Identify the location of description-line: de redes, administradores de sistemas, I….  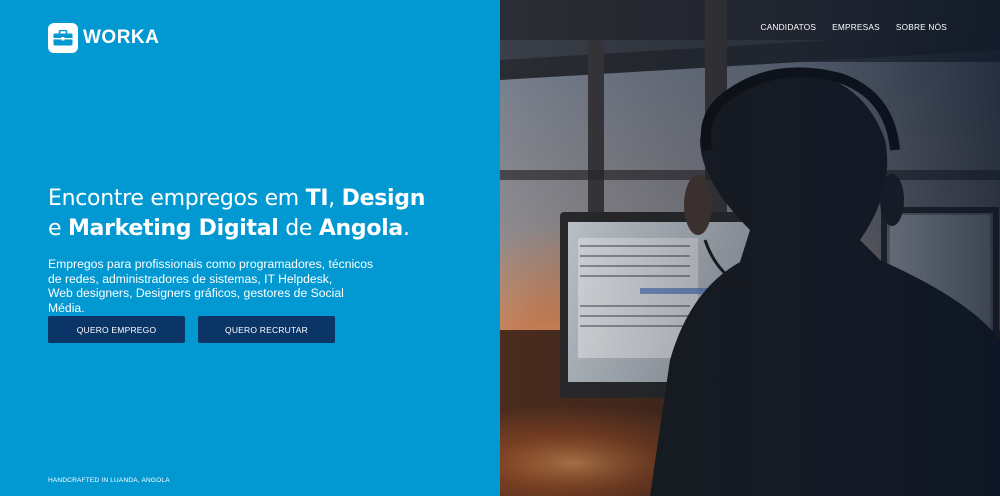
(190, 278).